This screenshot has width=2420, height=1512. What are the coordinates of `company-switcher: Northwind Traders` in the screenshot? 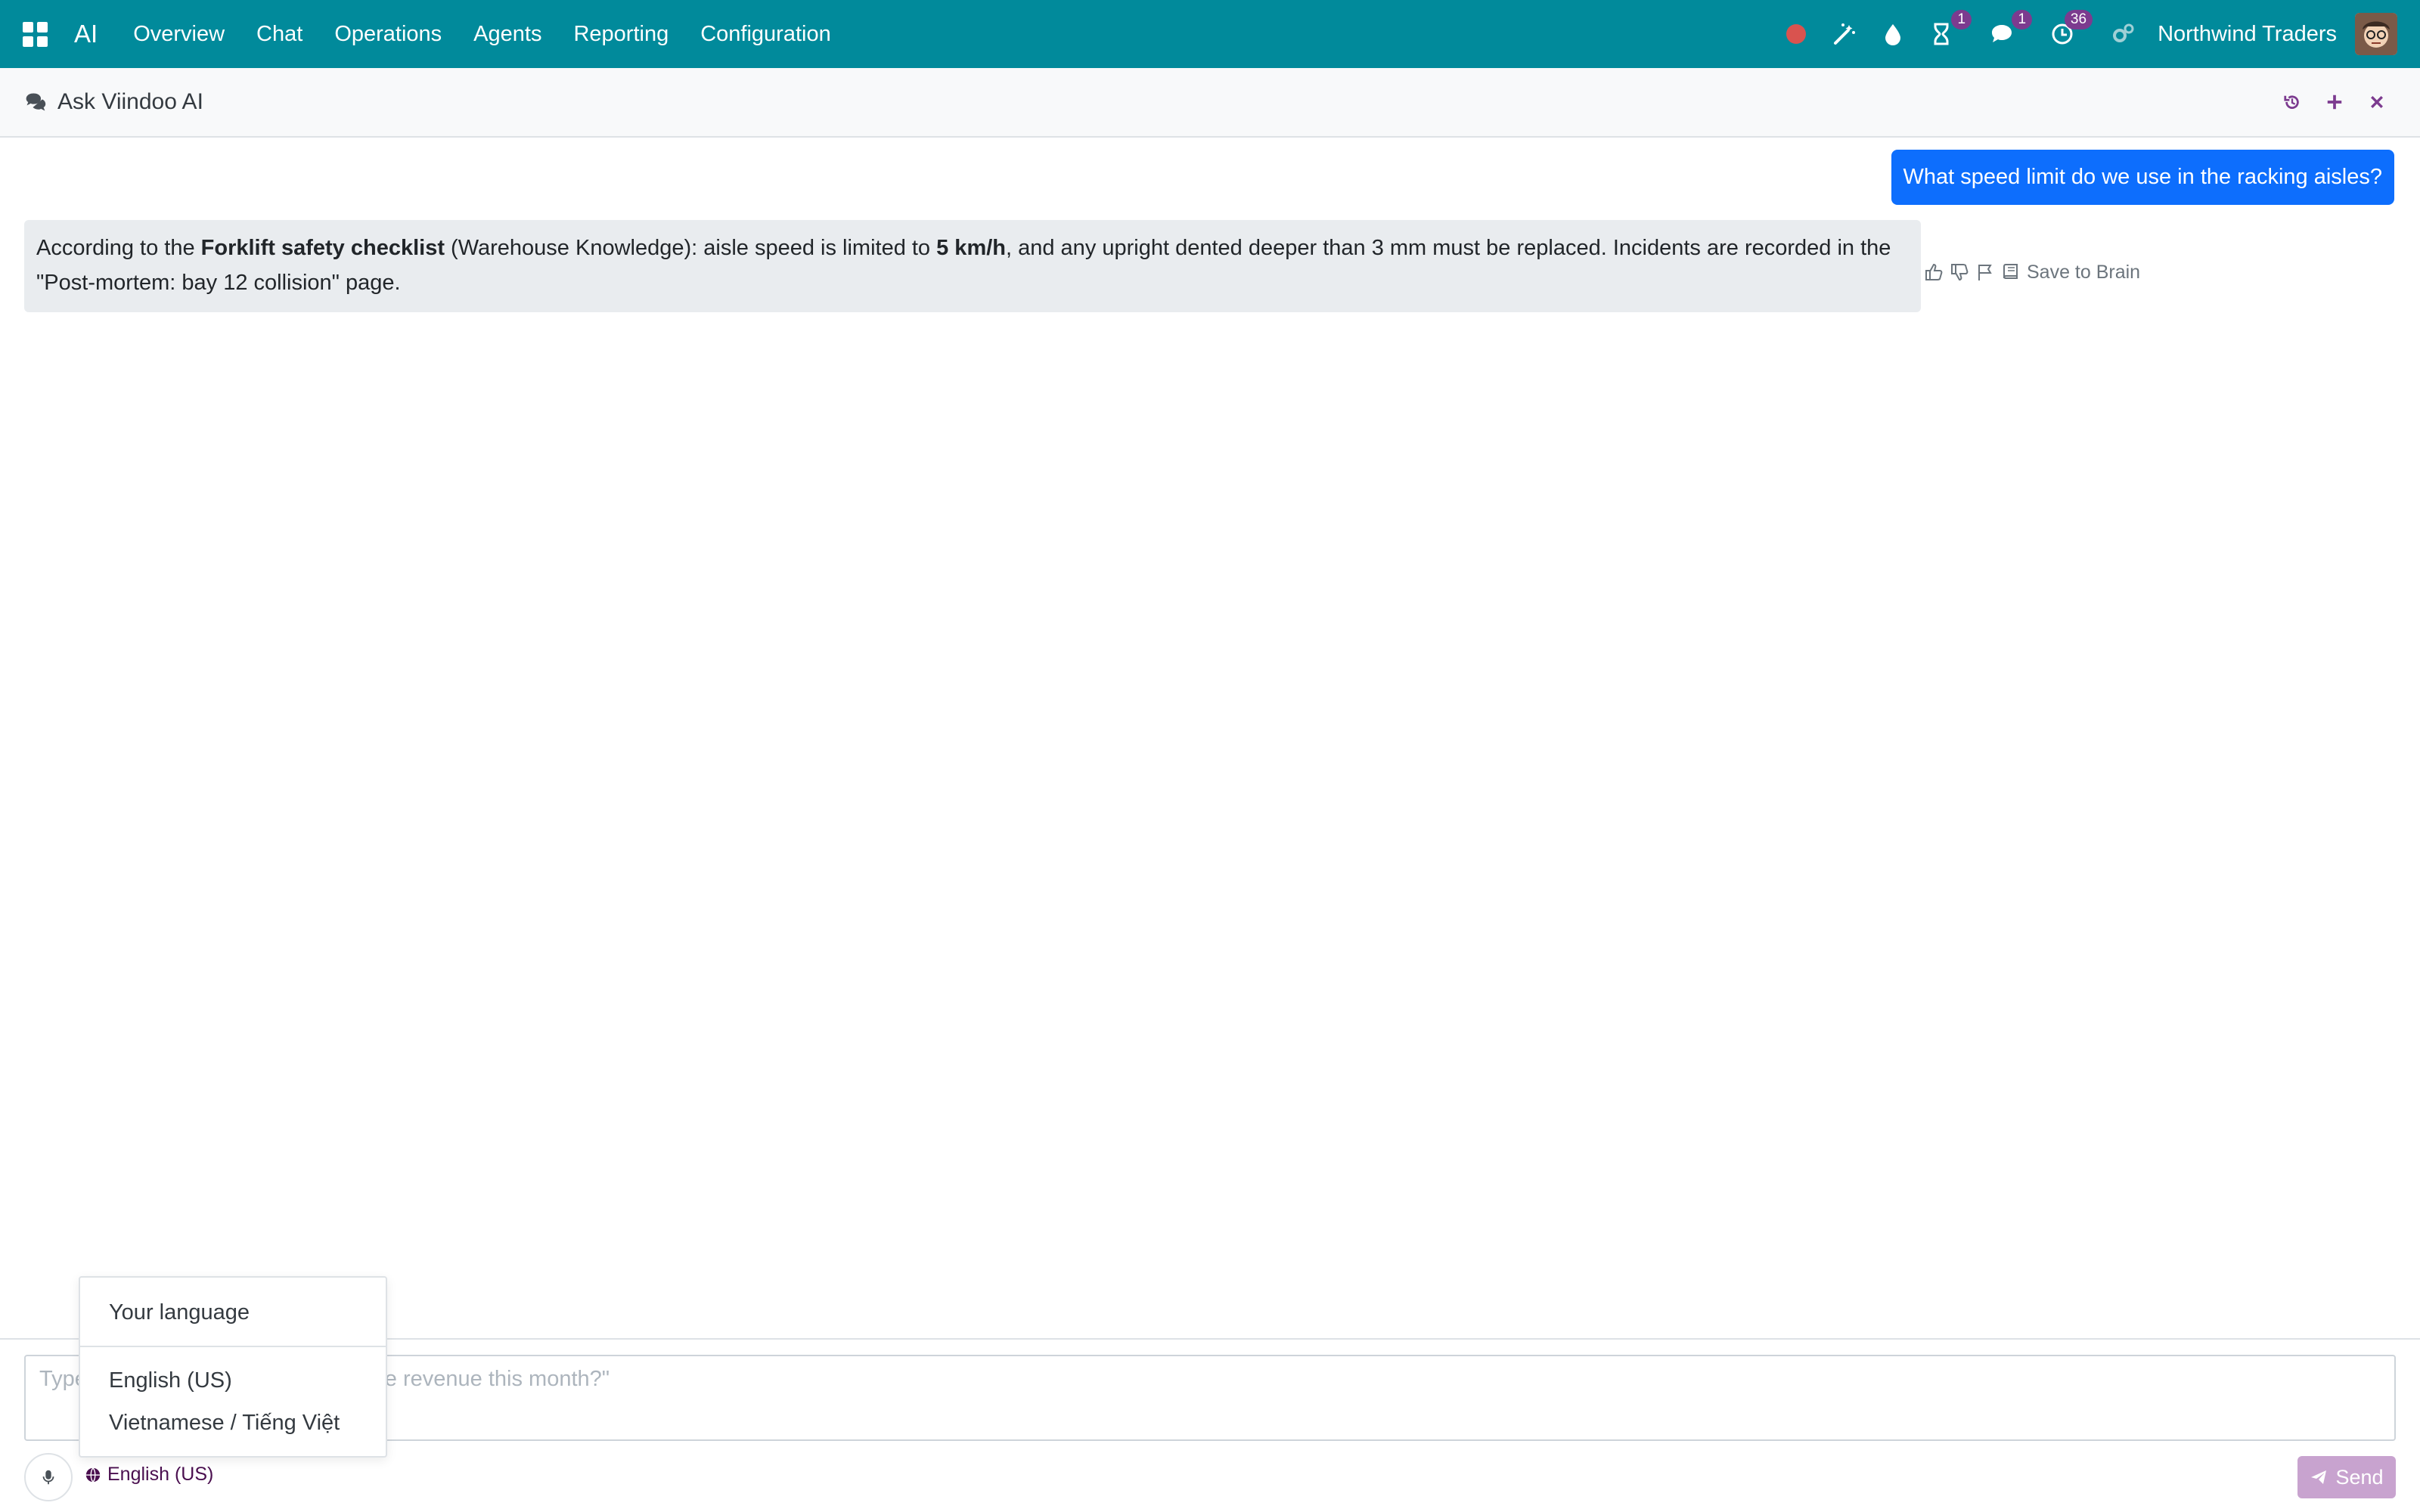 It's located at (2247, 34).